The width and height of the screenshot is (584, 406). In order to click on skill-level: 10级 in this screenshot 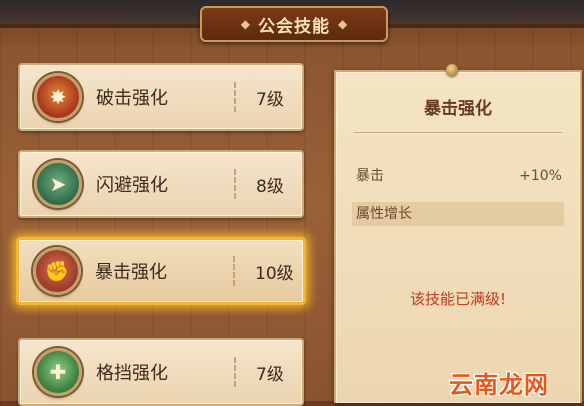, I will do `click(274, 273)`.